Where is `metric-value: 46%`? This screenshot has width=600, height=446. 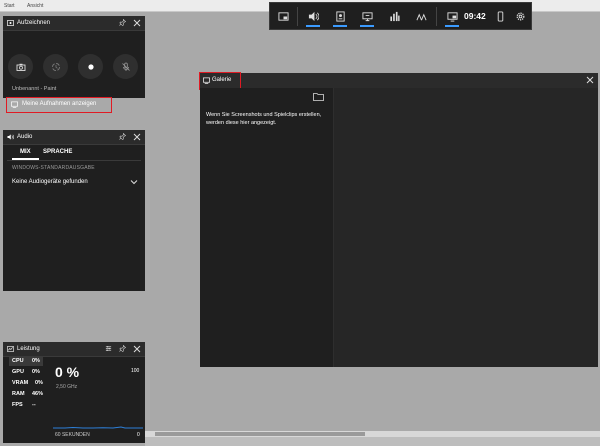 metric-value: 46% is located at coordinates (38, 394).